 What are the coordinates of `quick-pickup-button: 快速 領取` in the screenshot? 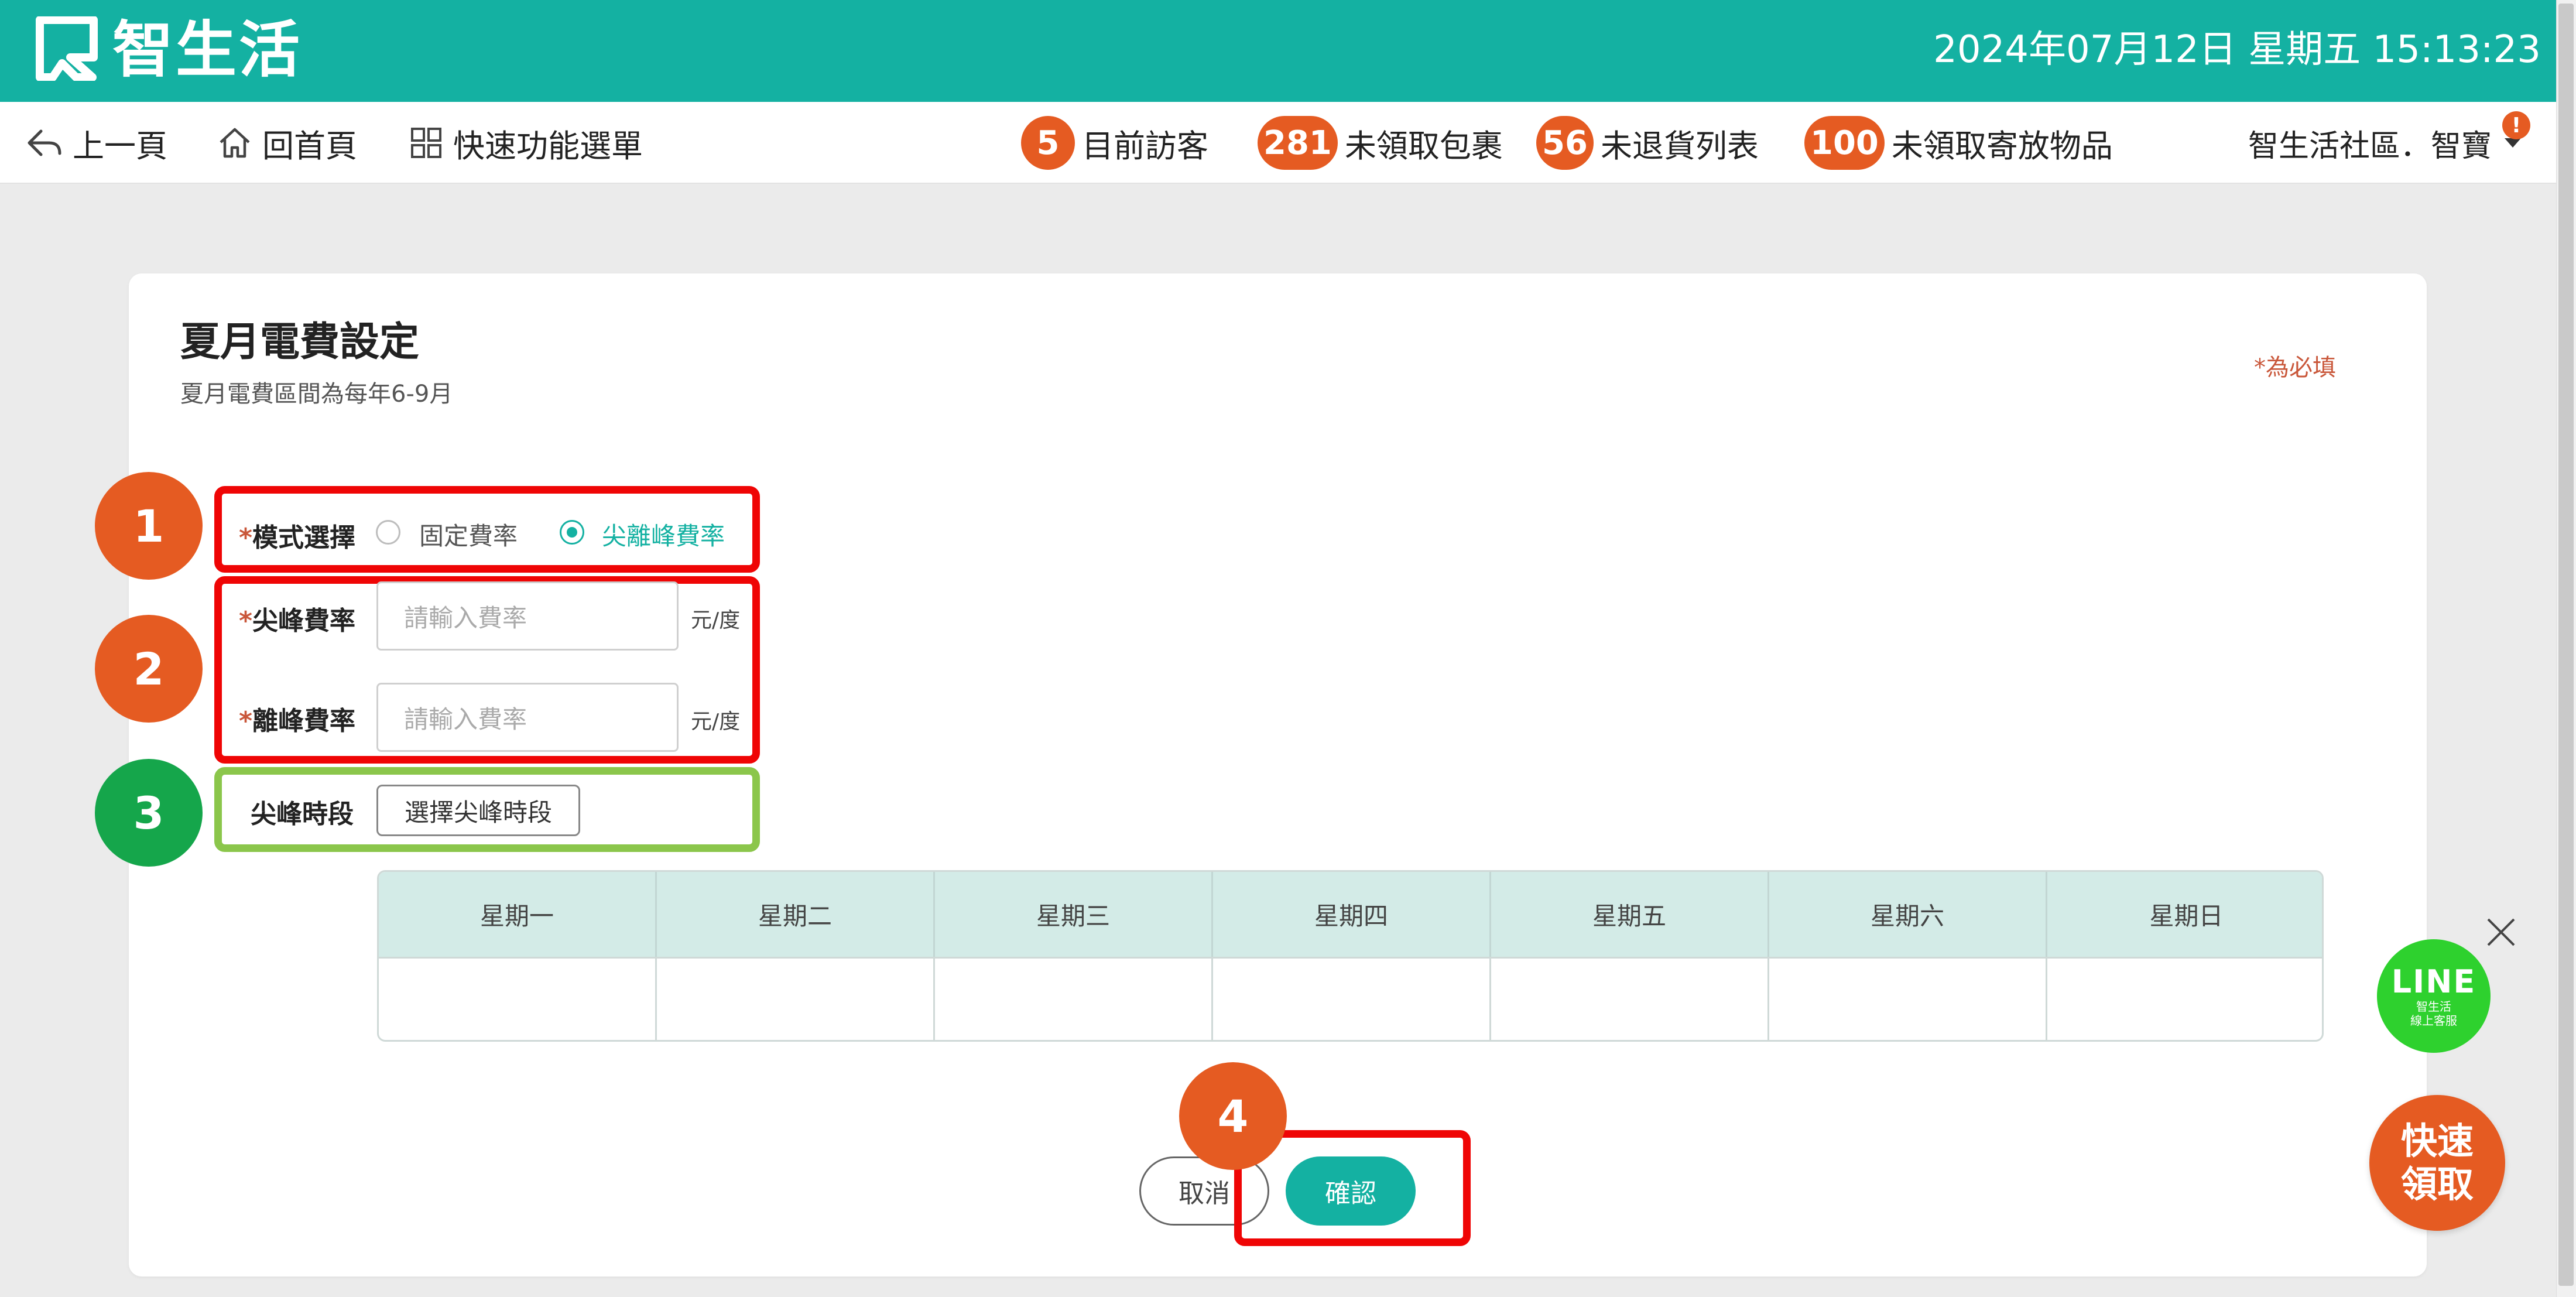 It's located at (2437, 1163).